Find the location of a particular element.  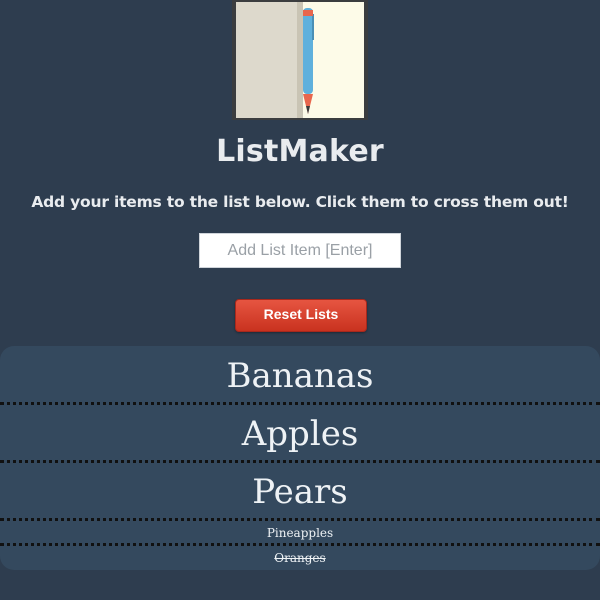

list-item: Pears is located at coordinates (300, 492).